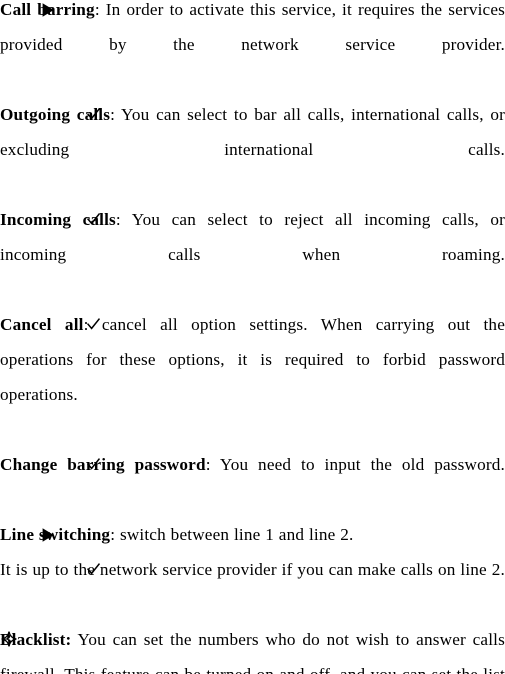 This screenshot has height=674, width=505. Describe the element at coordinates (355, 464) in the screenshot. I see `list-item-text: : You need to input the old password.` at that location.